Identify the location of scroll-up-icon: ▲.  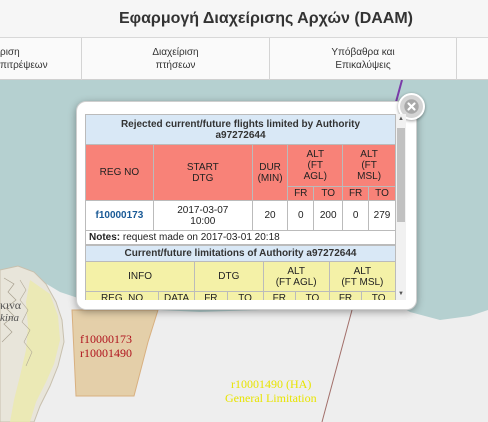
(401, 119).